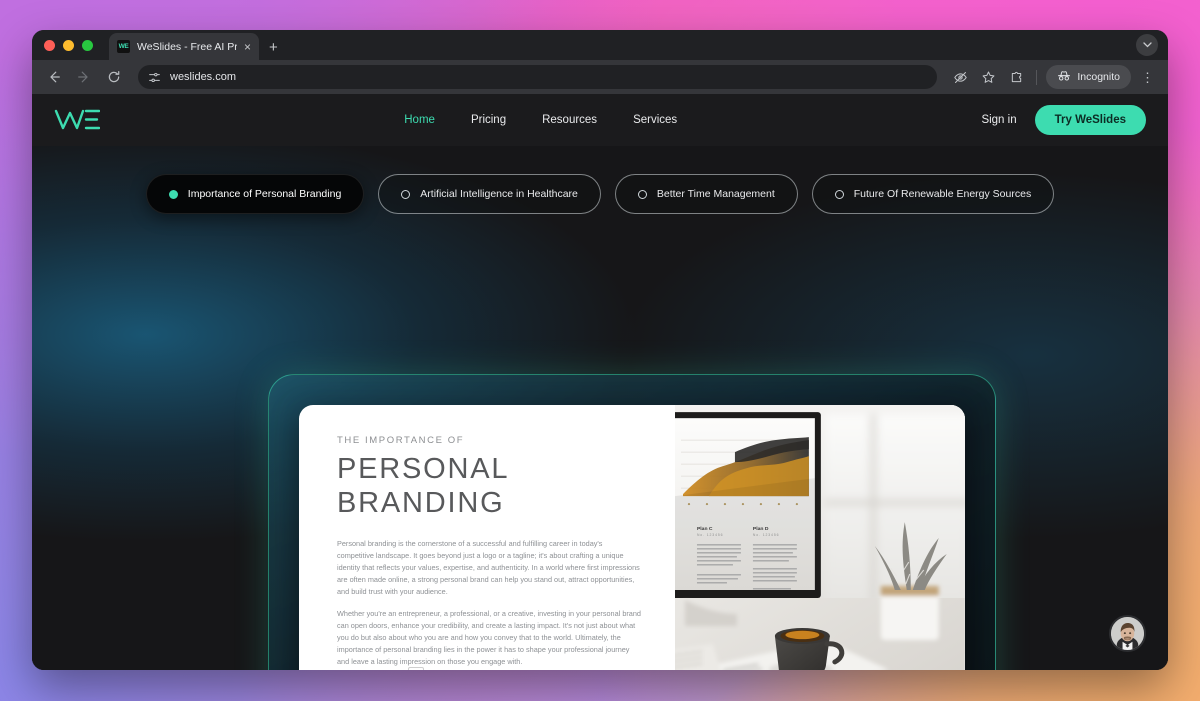  I want to click on topic-pill-personal-branding: Importance of Personal Branding, so click(255, 194).